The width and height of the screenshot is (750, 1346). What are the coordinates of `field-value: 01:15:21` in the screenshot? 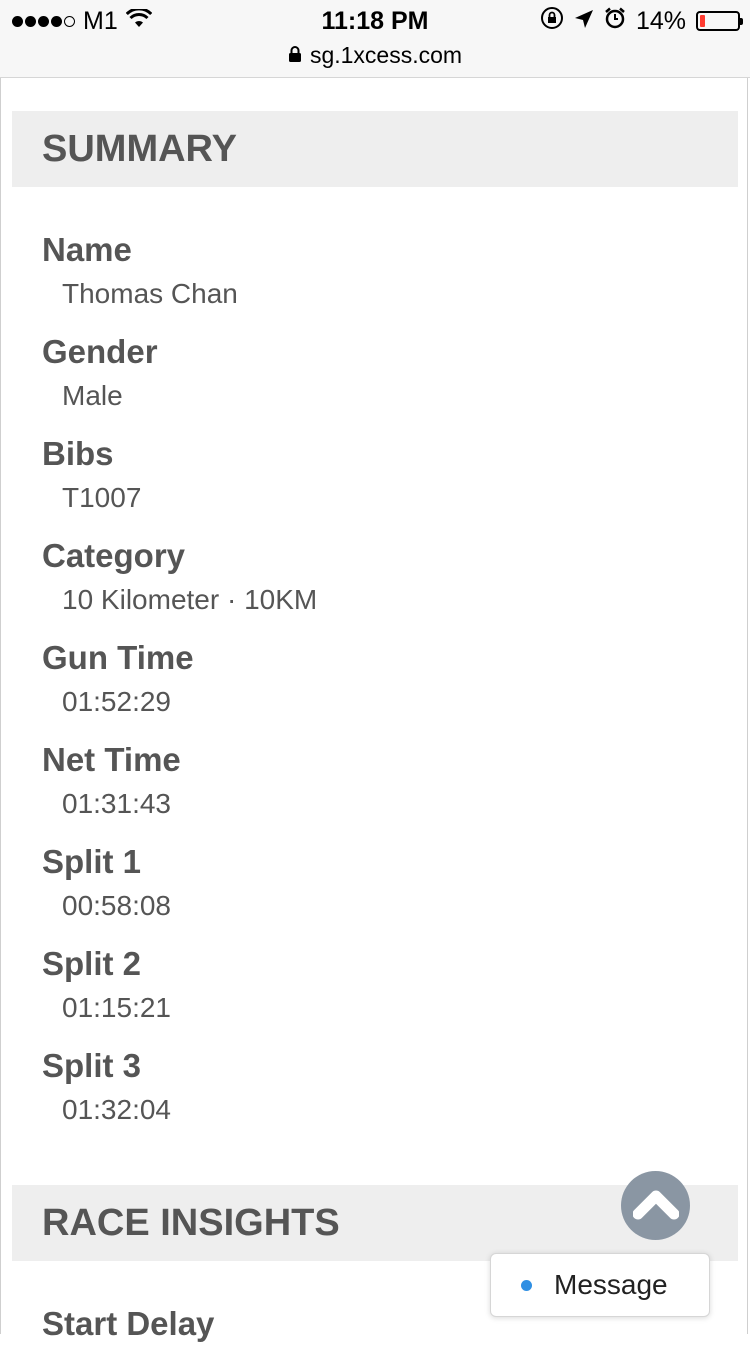 It's located at (116, 1007).